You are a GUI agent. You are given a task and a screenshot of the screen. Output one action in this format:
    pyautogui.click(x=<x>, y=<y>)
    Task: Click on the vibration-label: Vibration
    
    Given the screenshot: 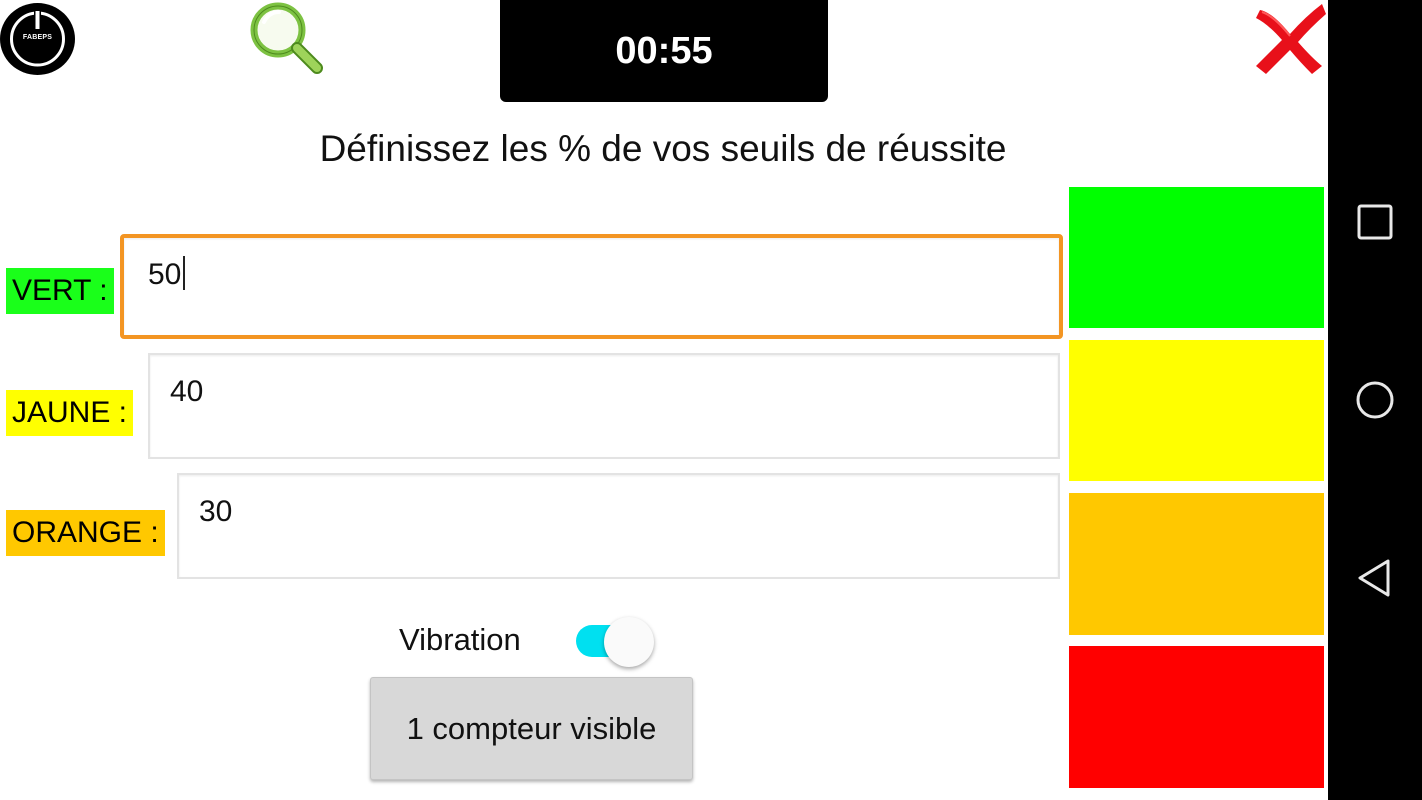 What is the action you would take?
    pyautogui.click(x=460, y=639)
    